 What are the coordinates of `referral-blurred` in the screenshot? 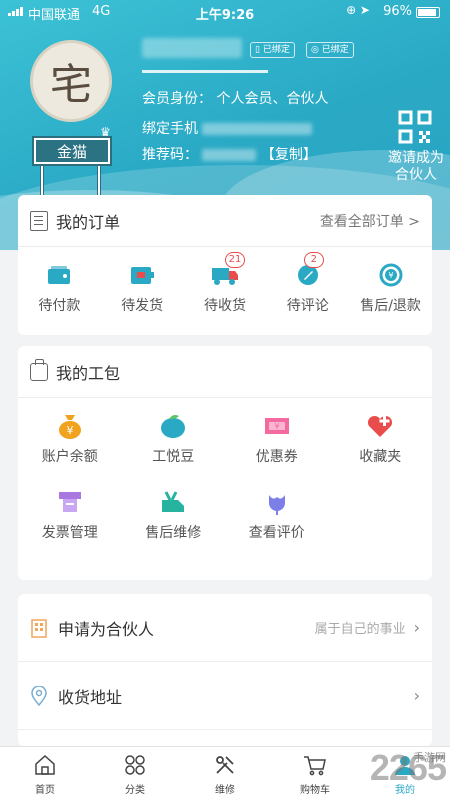 It's located at (229, 155).